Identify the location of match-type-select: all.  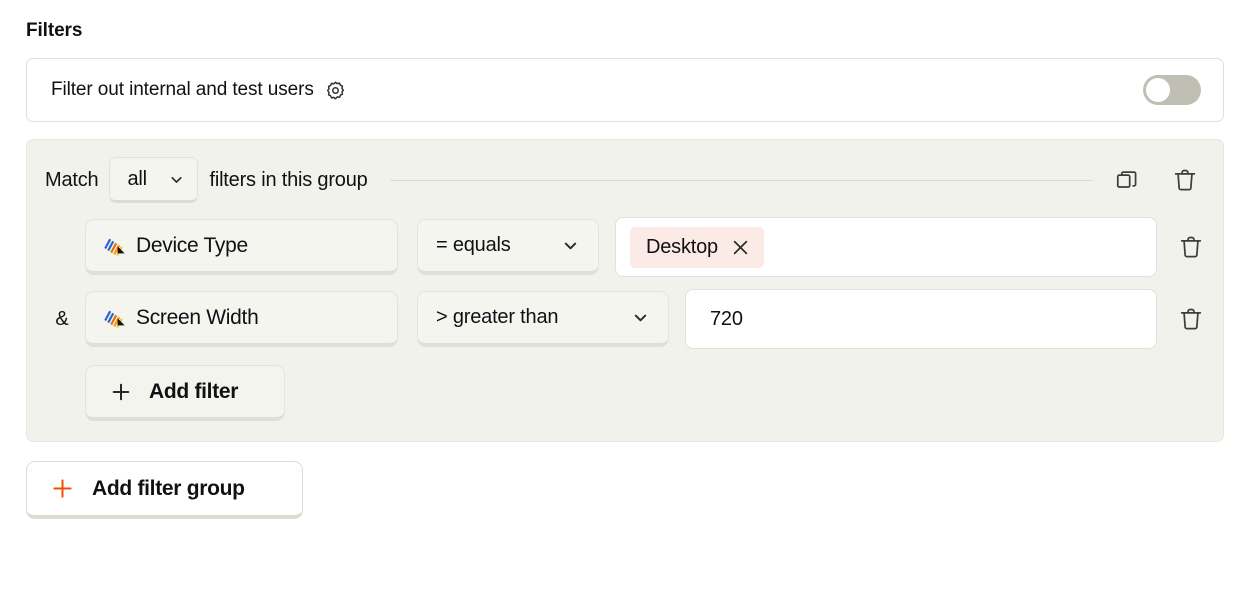
(154, 180).